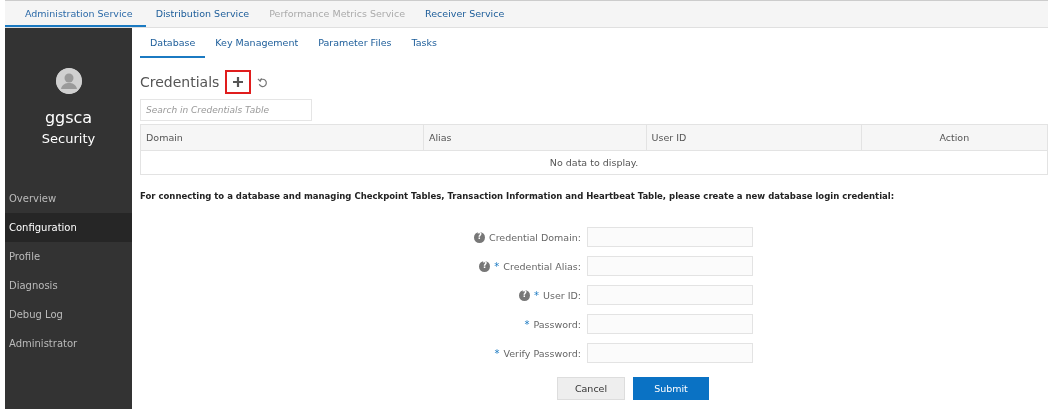  I want to click on field-label: Credential Domain:, so click(535, 237).